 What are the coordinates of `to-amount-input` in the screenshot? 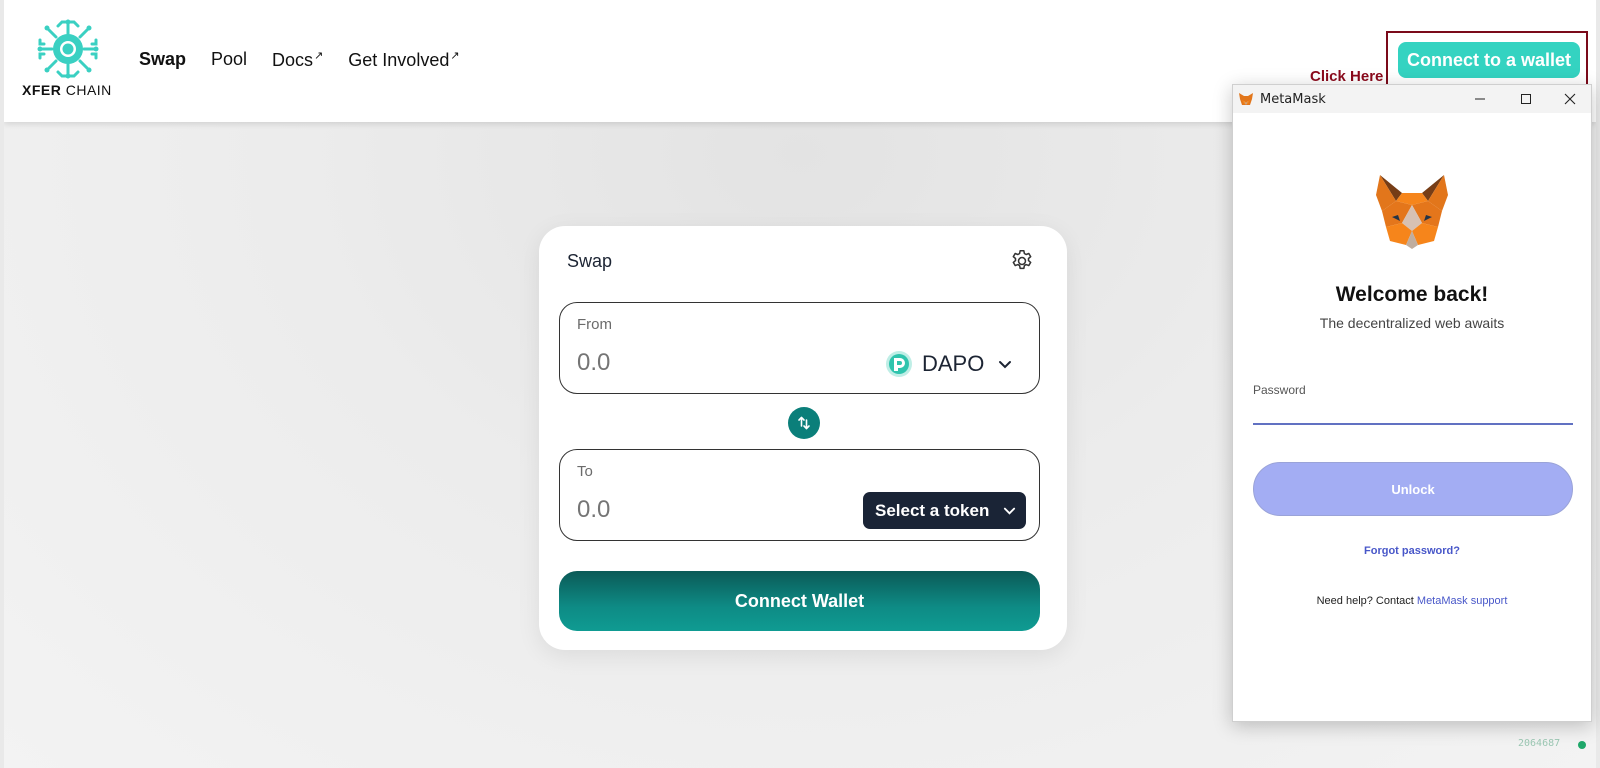 It's located at (677, 510).